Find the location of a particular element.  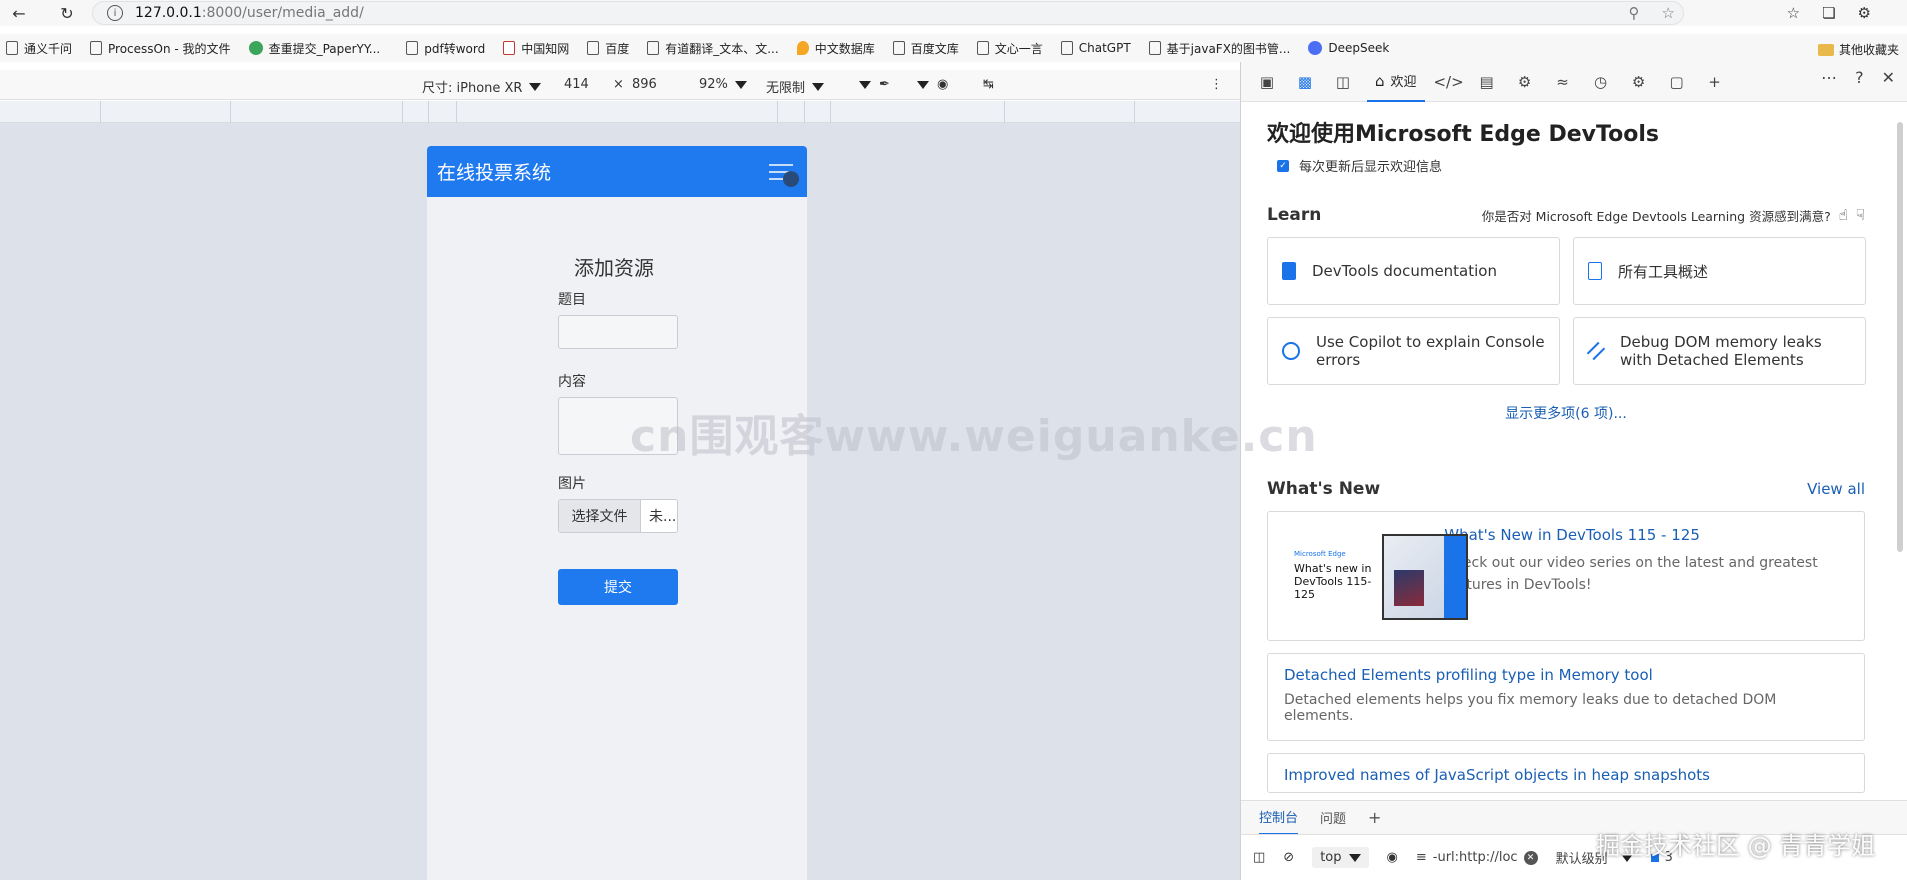

title-input is located at coordinates (618, 332).